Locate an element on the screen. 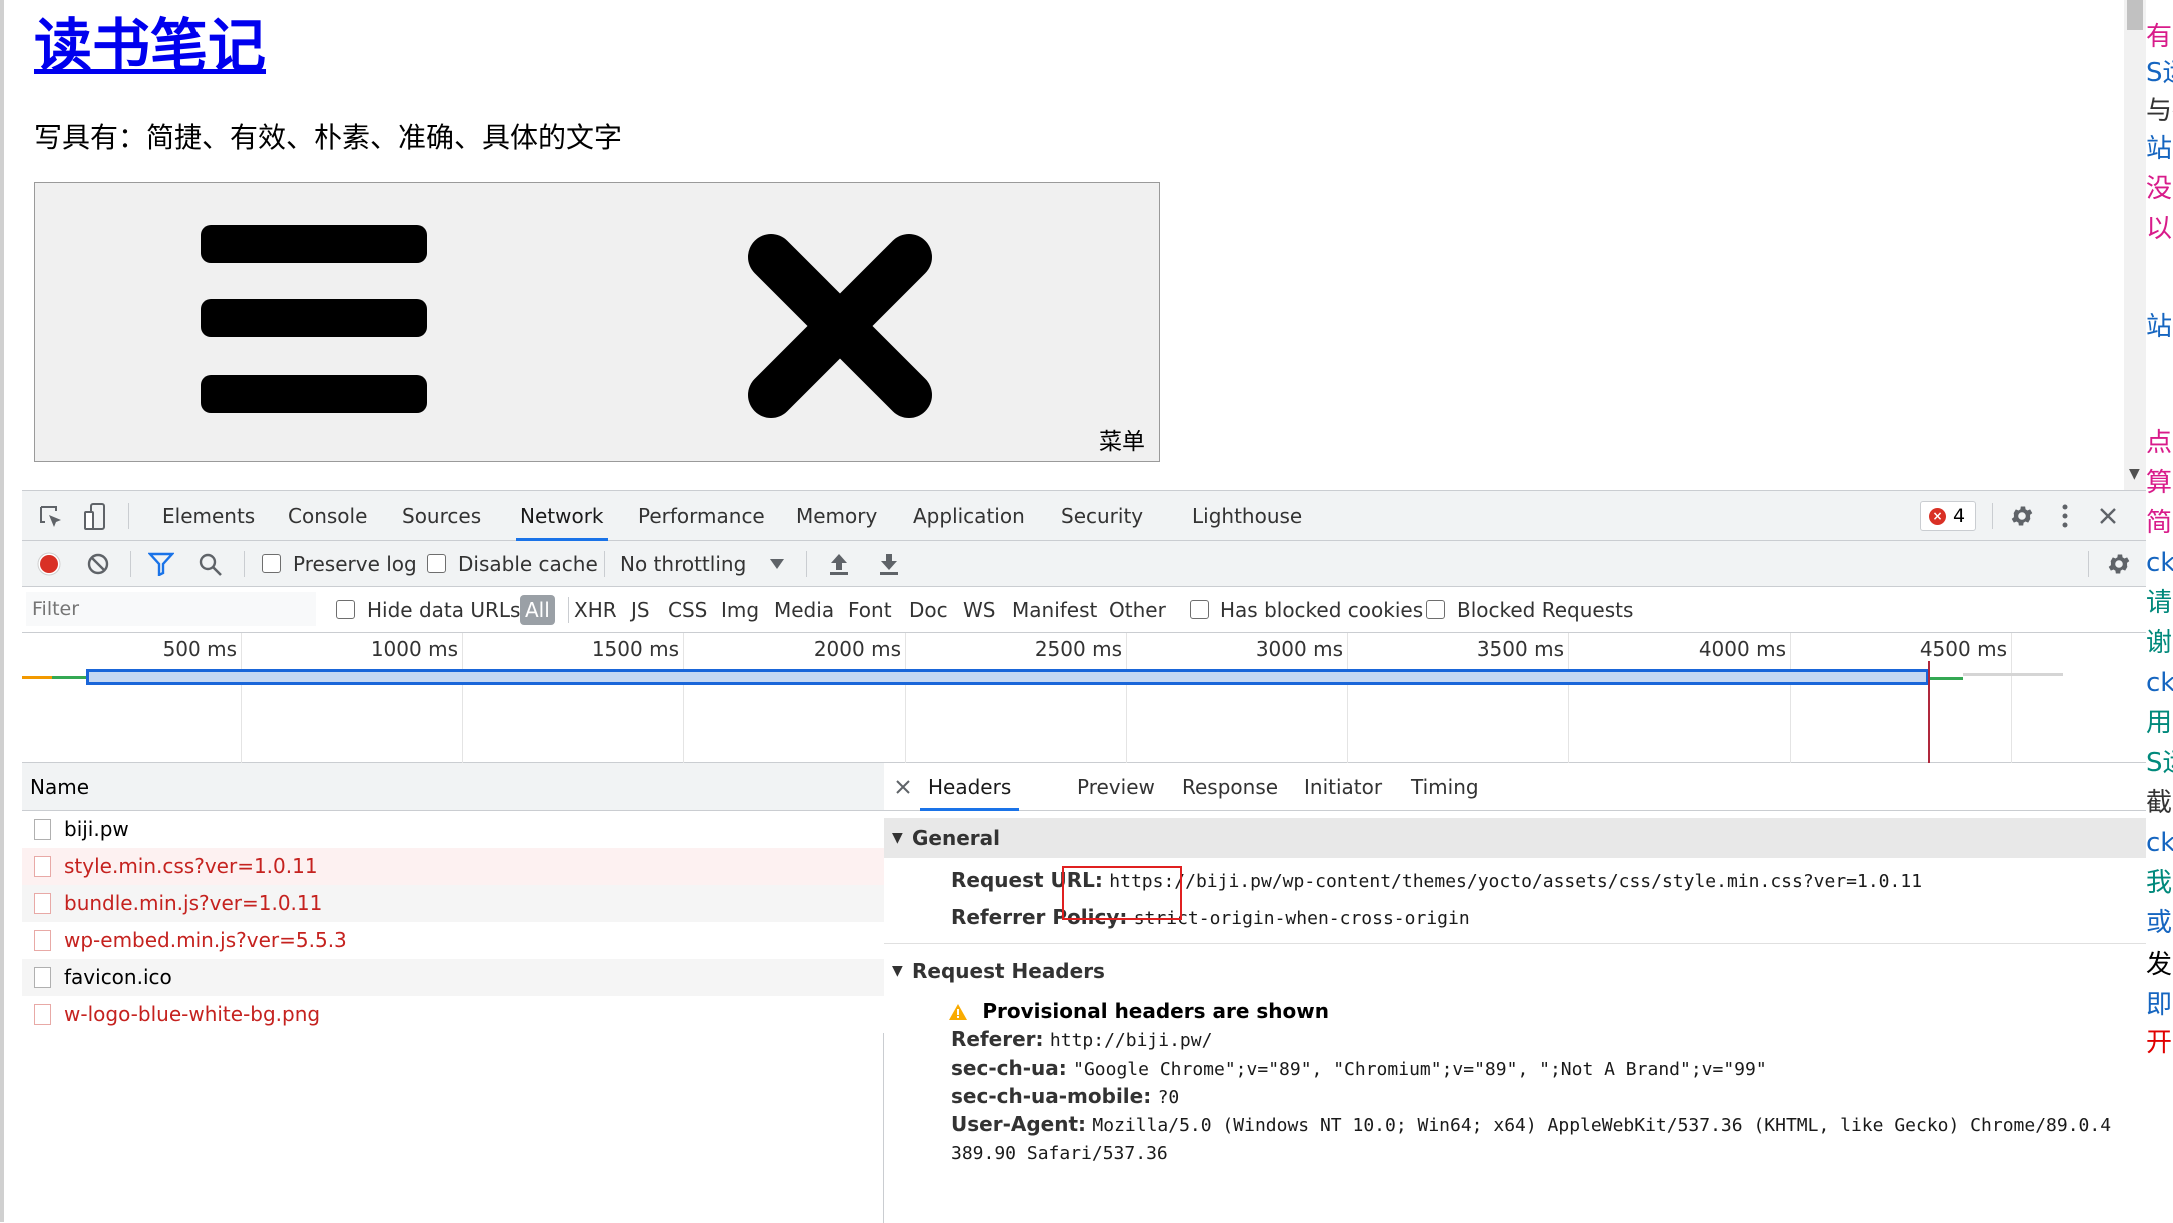 The width and height of the screenshot is (2173, 1223). page-scrollbar-thumb is located at coordinates (2135, 15).